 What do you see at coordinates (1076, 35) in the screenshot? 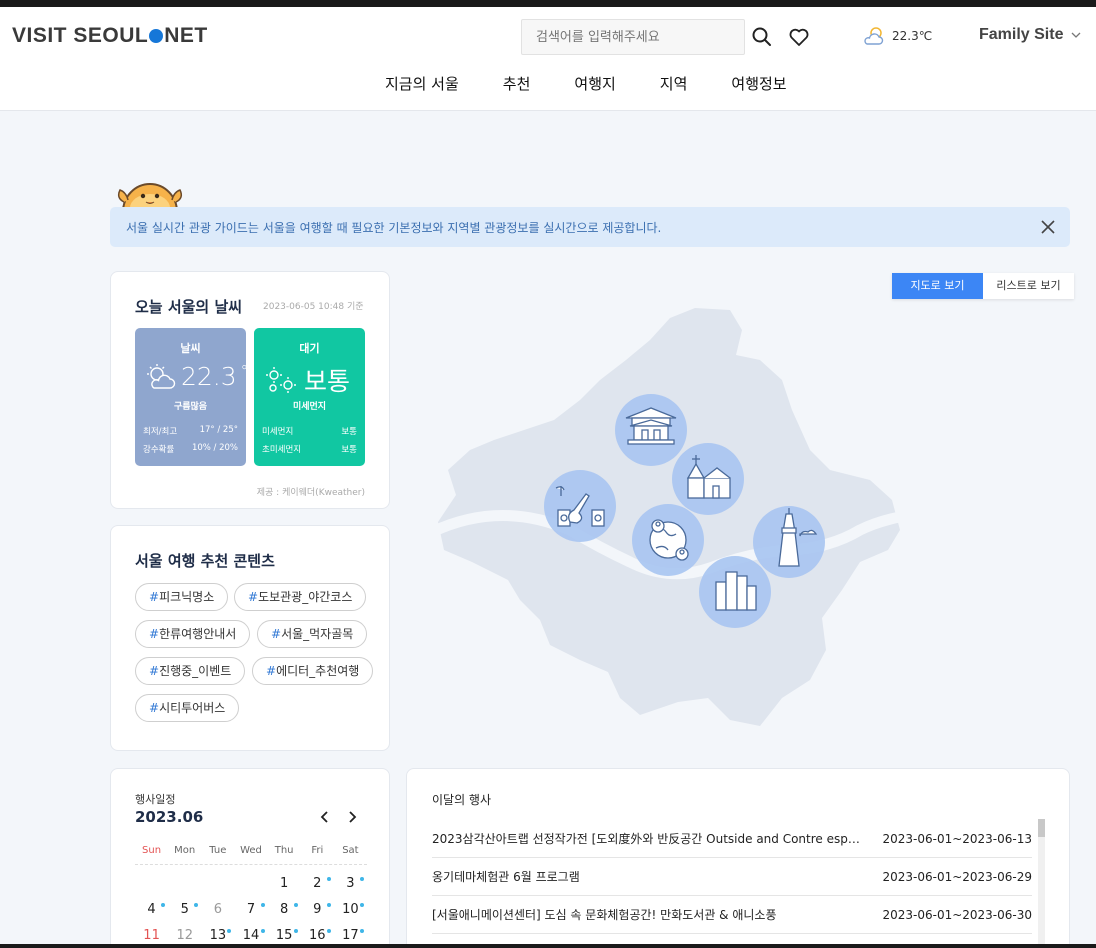
I see `chevron-down-icon` at bounding box center [1076, 35].